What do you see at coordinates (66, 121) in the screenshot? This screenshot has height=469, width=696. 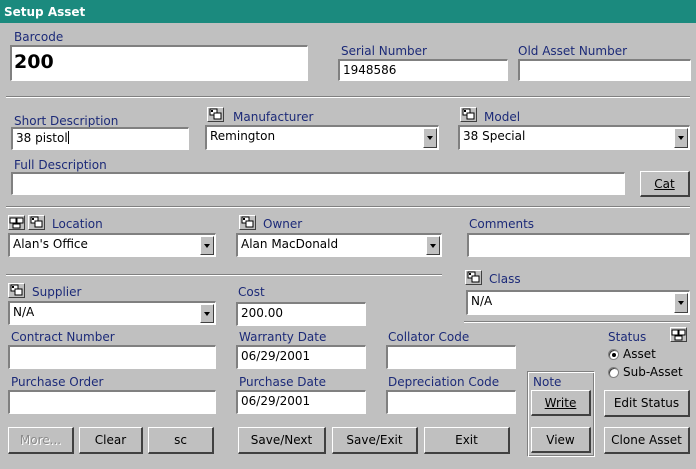 I see `short-description-label: Short Description` at bounding box center [66, 121].